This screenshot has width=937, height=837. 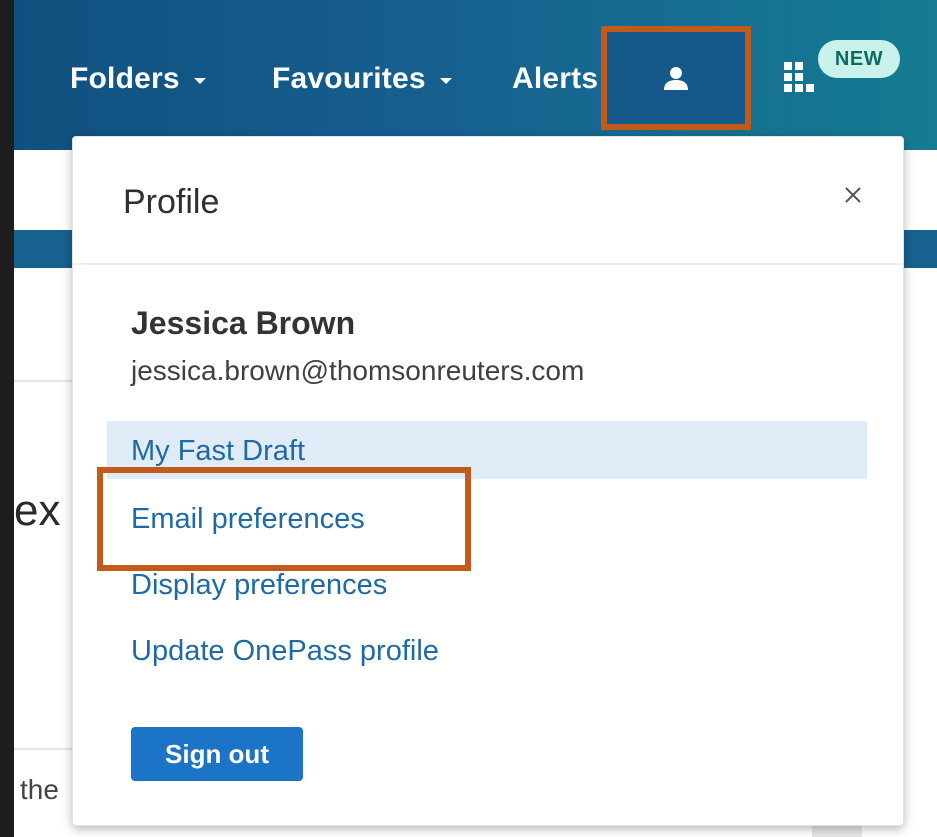 I want to click on close-button, so click(x=853, y=195).